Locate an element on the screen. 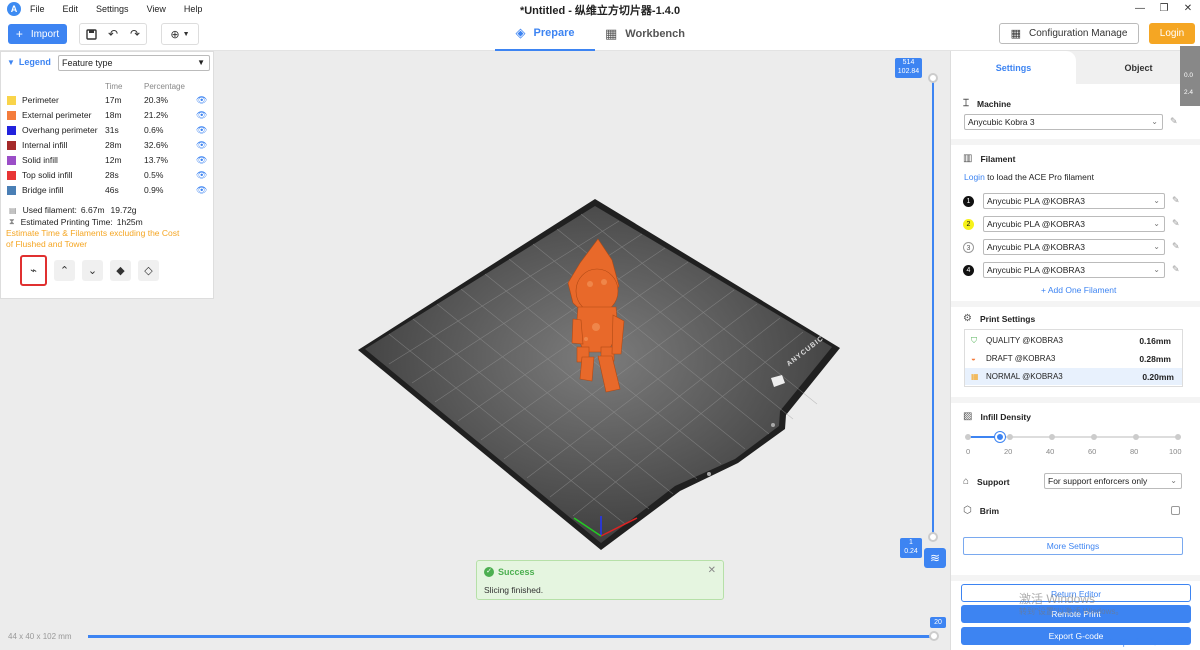 This screenshot has width=1200, height=650. edit-toolbar: ↶ ↷ is located at coordinates (113, 34).